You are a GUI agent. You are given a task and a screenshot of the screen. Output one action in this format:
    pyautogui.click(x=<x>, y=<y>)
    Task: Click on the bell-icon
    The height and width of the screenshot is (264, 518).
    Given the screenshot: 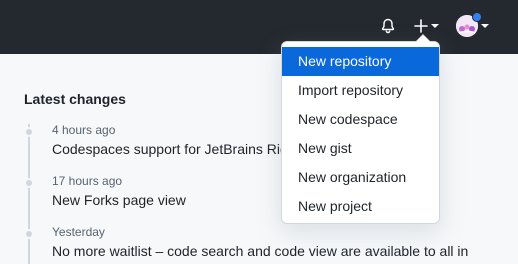 What is the action you would take?
    pyautogui.click(x=388, y=26)
    